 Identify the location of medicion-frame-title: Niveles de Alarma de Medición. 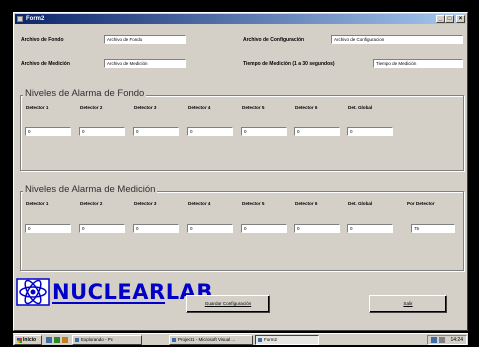
(90, 189).